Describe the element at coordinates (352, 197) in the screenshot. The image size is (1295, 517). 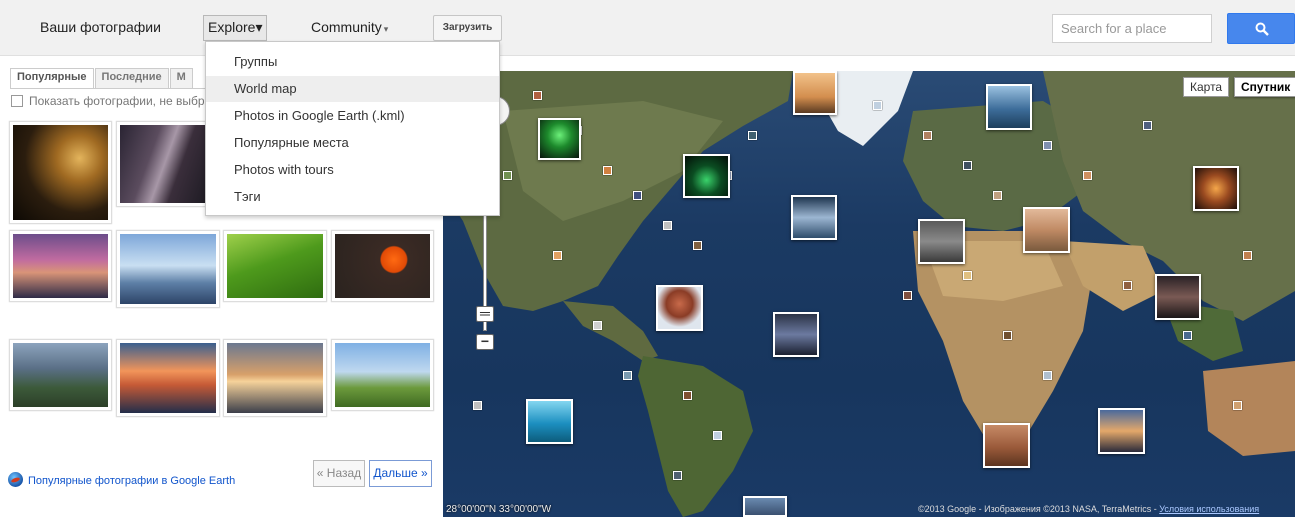
I see `menu-item-tags: Тэги` at that location.